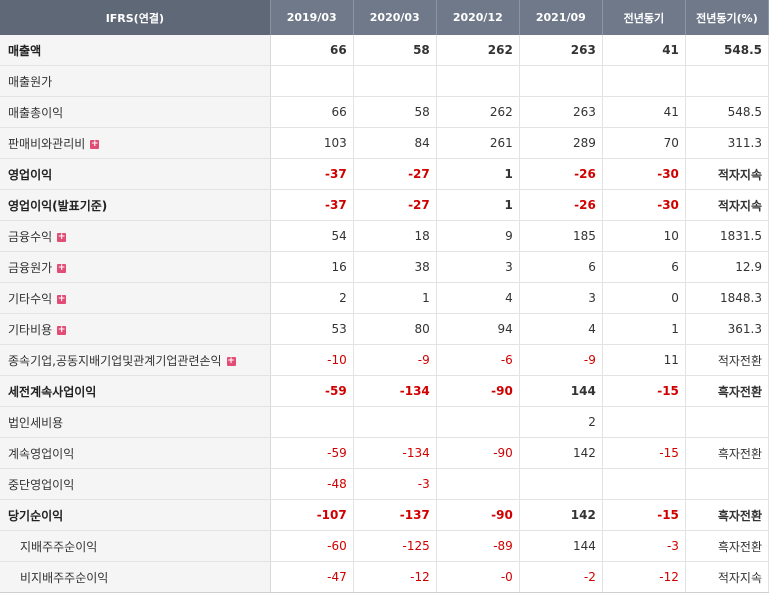  What do you see at coordinates (561, 577) in the screenshot?
I see `table-cell: -2` at bounding box center [561, 577].